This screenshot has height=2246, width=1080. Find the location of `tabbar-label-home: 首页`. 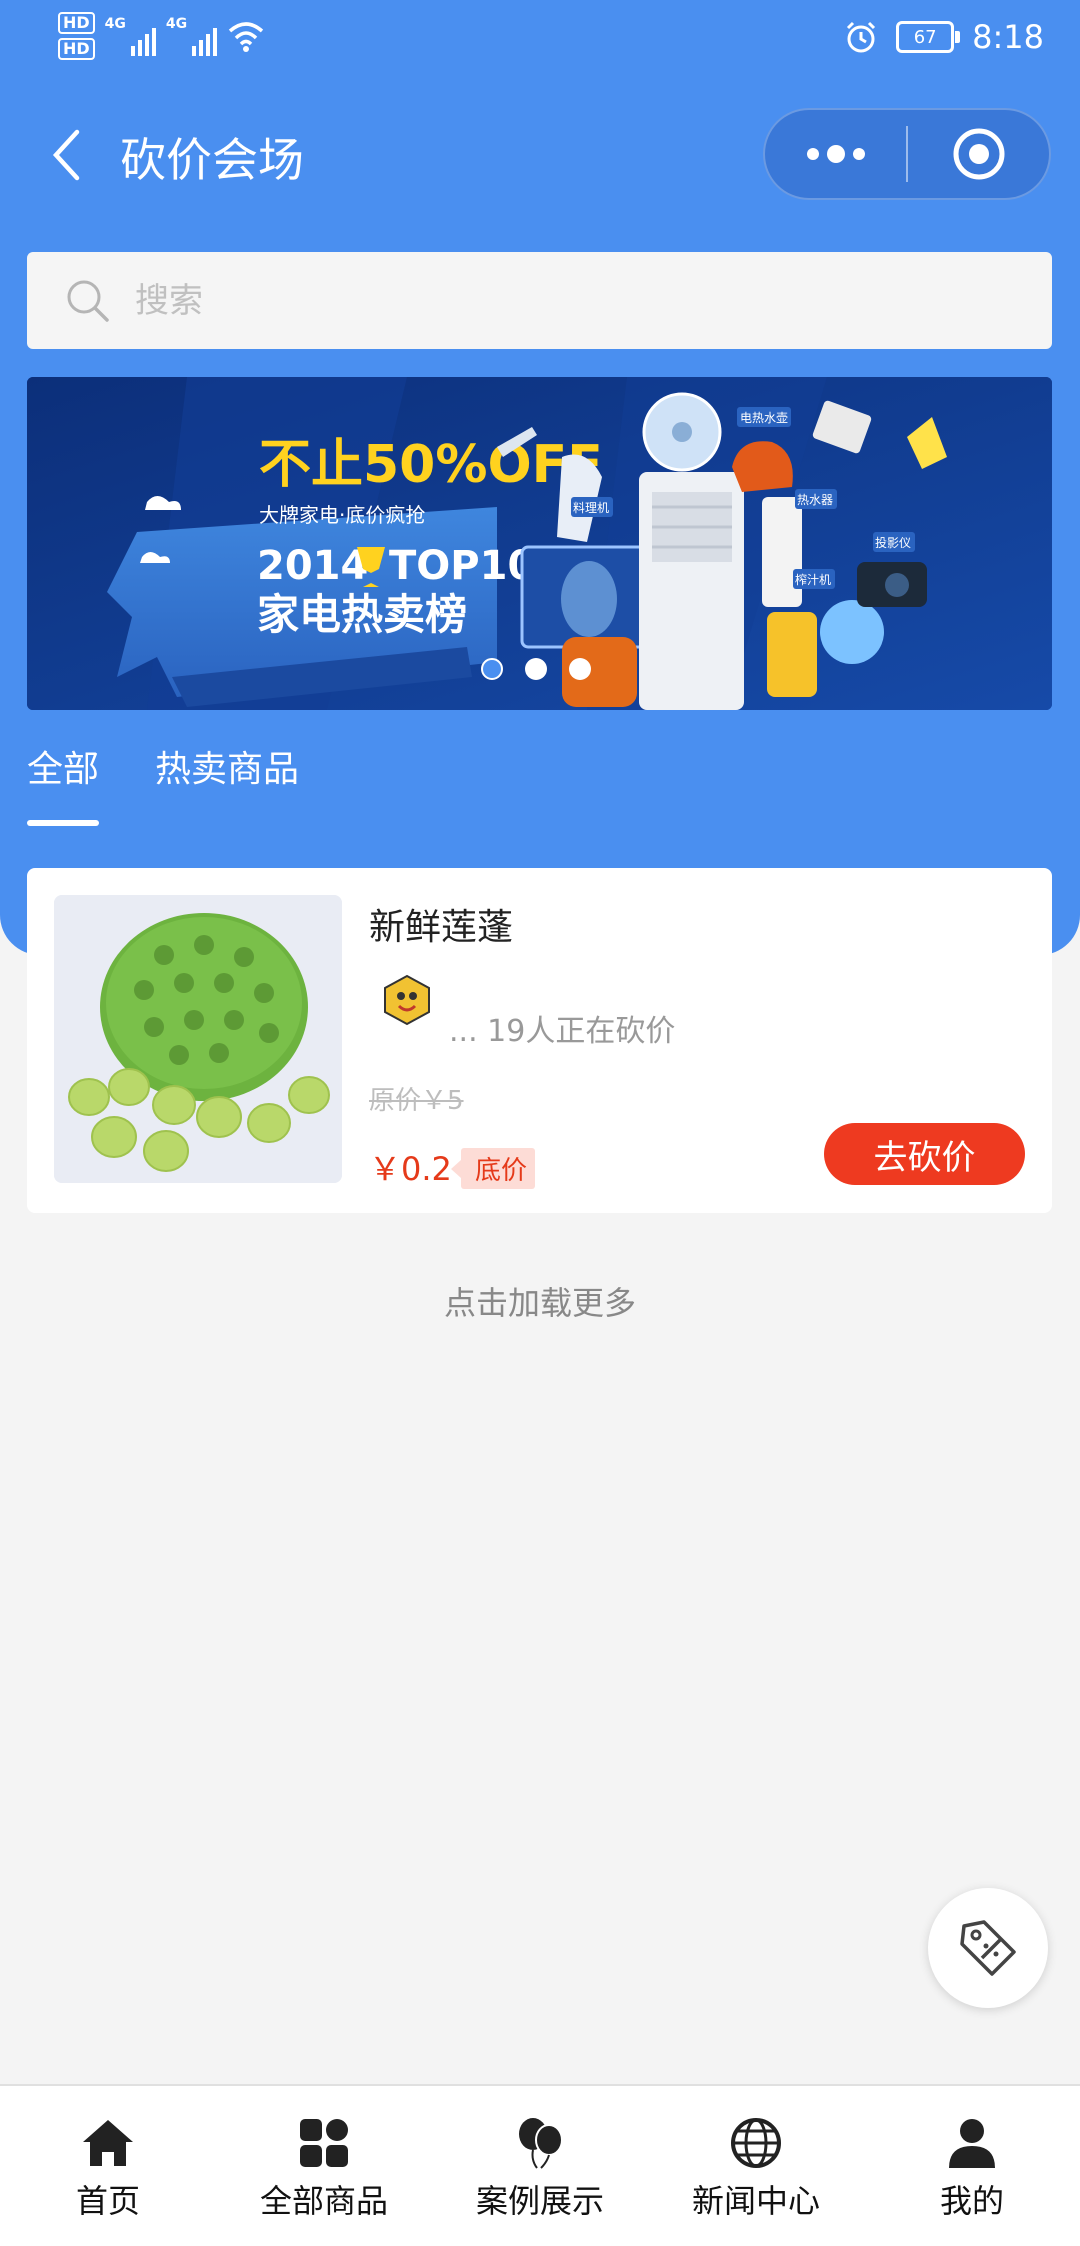

tabbar-label-home: 首页 is located at coordinates (107, 2201).